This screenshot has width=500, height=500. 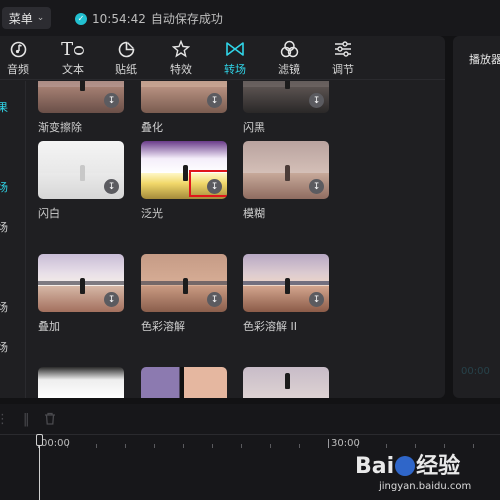 I want to click on tab-sticker-label: 贴纸, so click(x=126, y=69).